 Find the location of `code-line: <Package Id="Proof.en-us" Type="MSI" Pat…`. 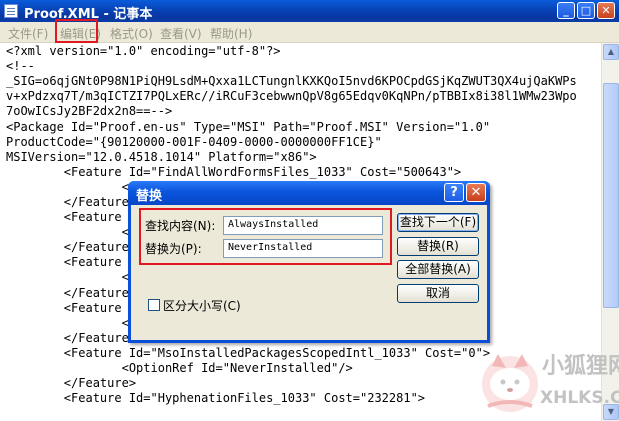

code-line: <Package Id="Proof.en-us" Type="MSI" Pat… is located at coordinates (248, 127).